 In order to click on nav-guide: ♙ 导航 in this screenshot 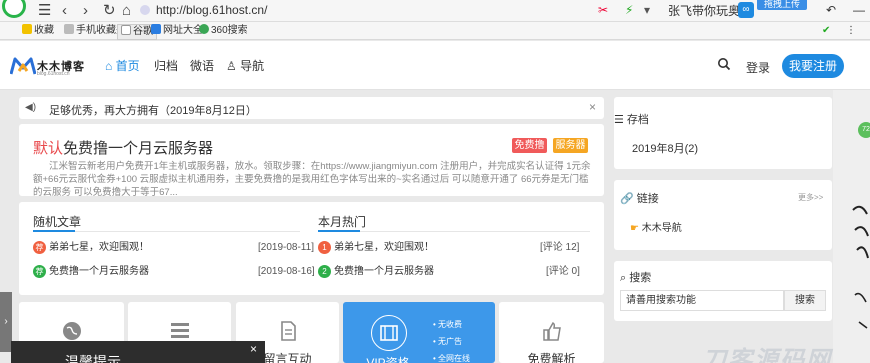, I will do `click(245, 66)`.